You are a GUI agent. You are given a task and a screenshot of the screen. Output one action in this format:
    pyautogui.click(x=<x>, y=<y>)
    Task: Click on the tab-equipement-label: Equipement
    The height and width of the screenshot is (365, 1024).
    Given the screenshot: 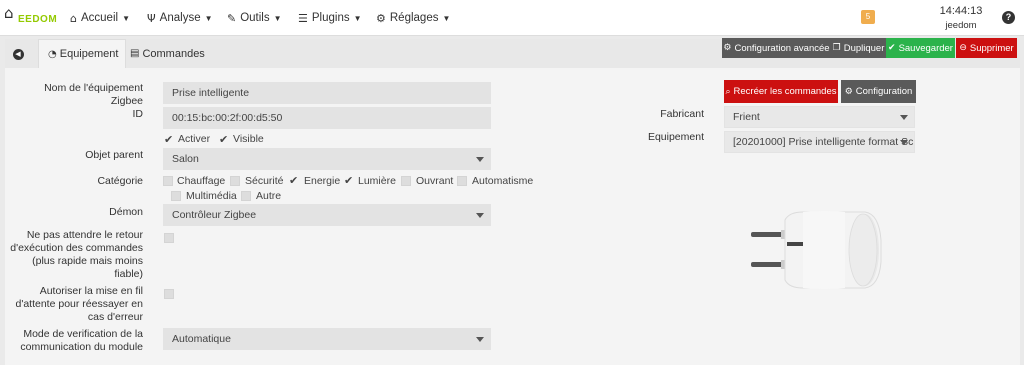 What is the action you would take?
    pyautogui.click(x=89, y=54)
    